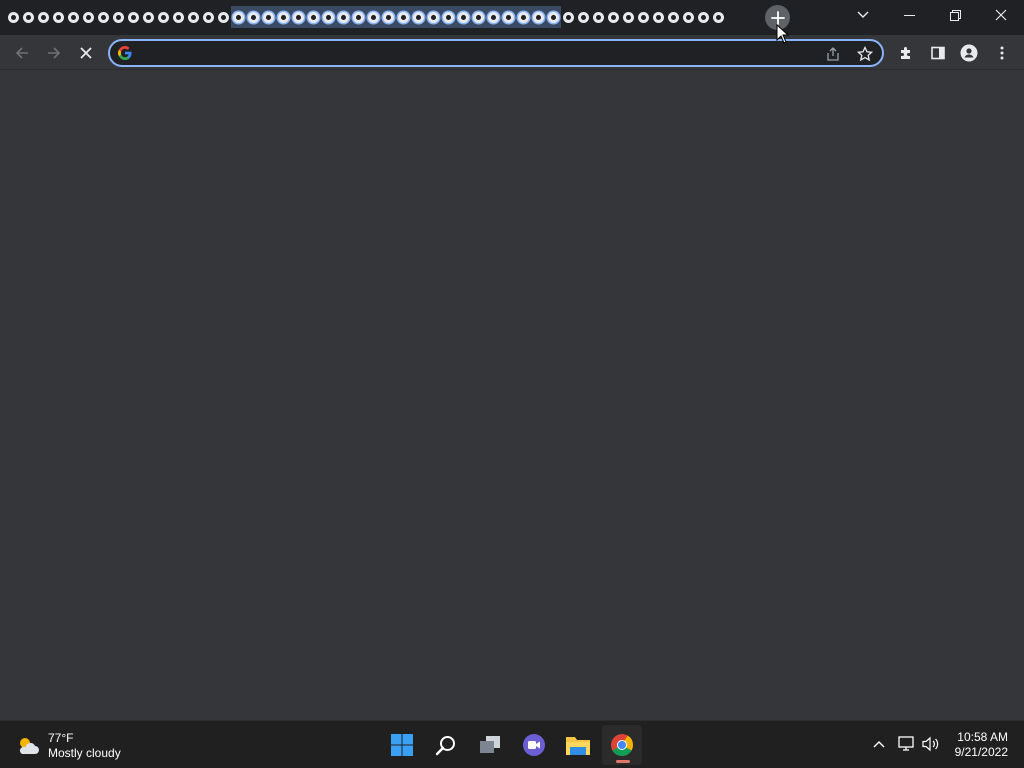  I want to click on file-explorer-button, so click(578, 745).